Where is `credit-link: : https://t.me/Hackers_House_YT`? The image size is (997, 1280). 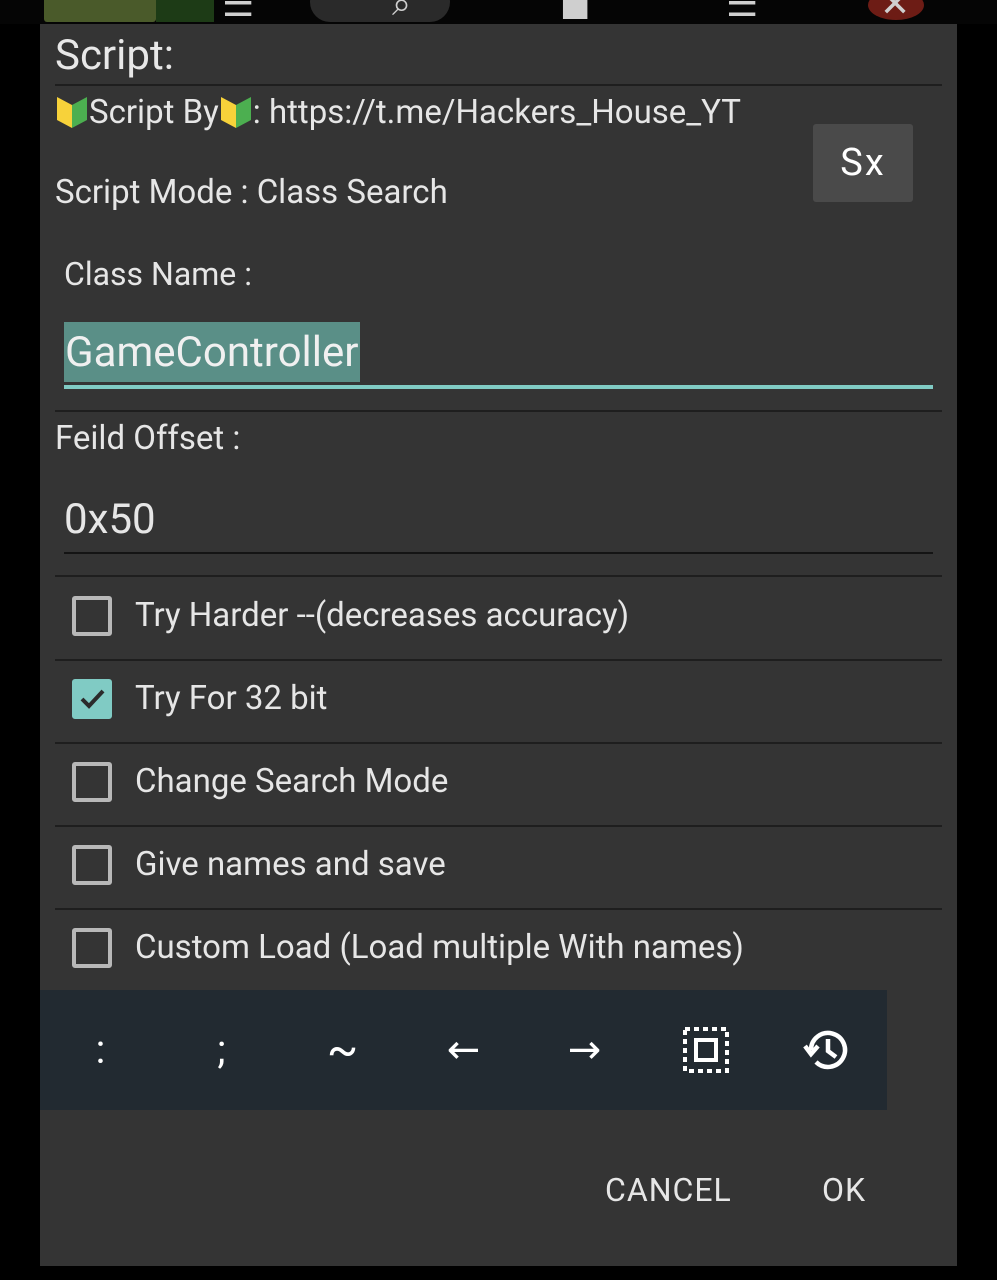 credit-link: : https://t.me/Hackers_House_YT is located at coordinates (496, 112).